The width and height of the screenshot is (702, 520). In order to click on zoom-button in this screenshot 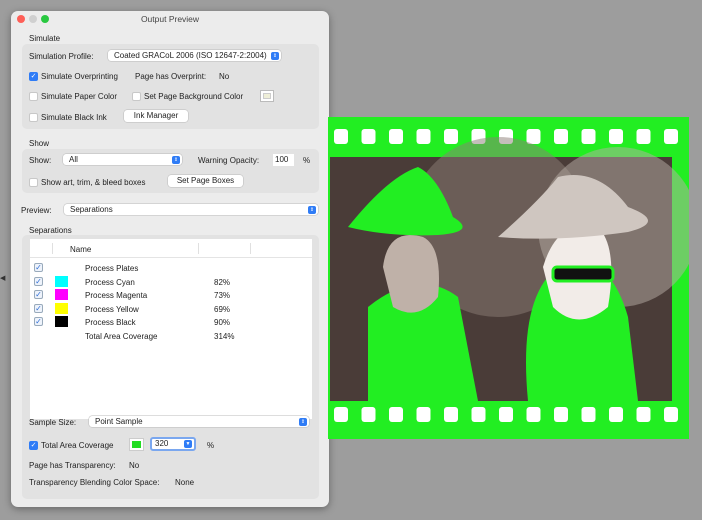, I will do `click(45, 19)`.